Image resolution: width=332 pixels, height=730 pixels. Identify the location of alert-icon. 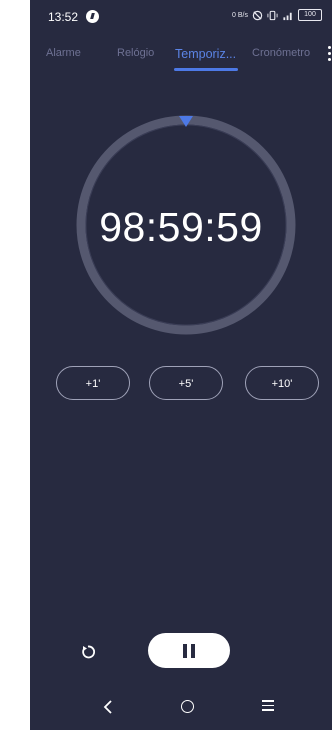
(92, 16).